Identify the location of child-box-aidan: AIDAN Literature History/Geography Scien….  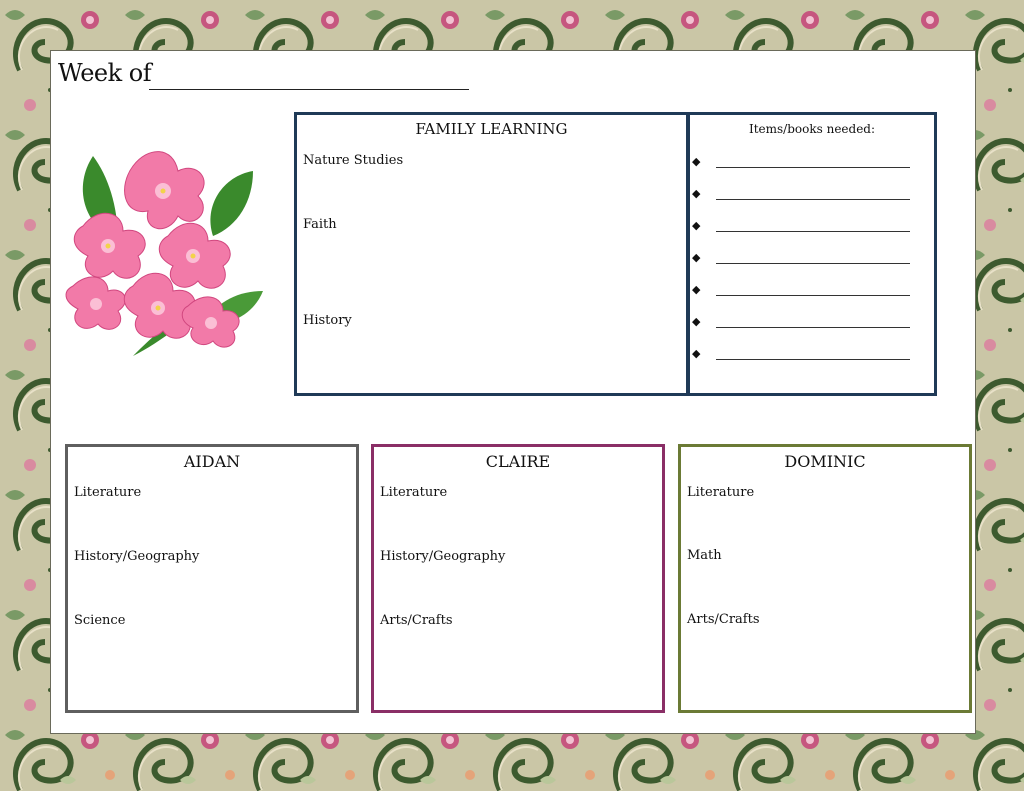
(212, 578).